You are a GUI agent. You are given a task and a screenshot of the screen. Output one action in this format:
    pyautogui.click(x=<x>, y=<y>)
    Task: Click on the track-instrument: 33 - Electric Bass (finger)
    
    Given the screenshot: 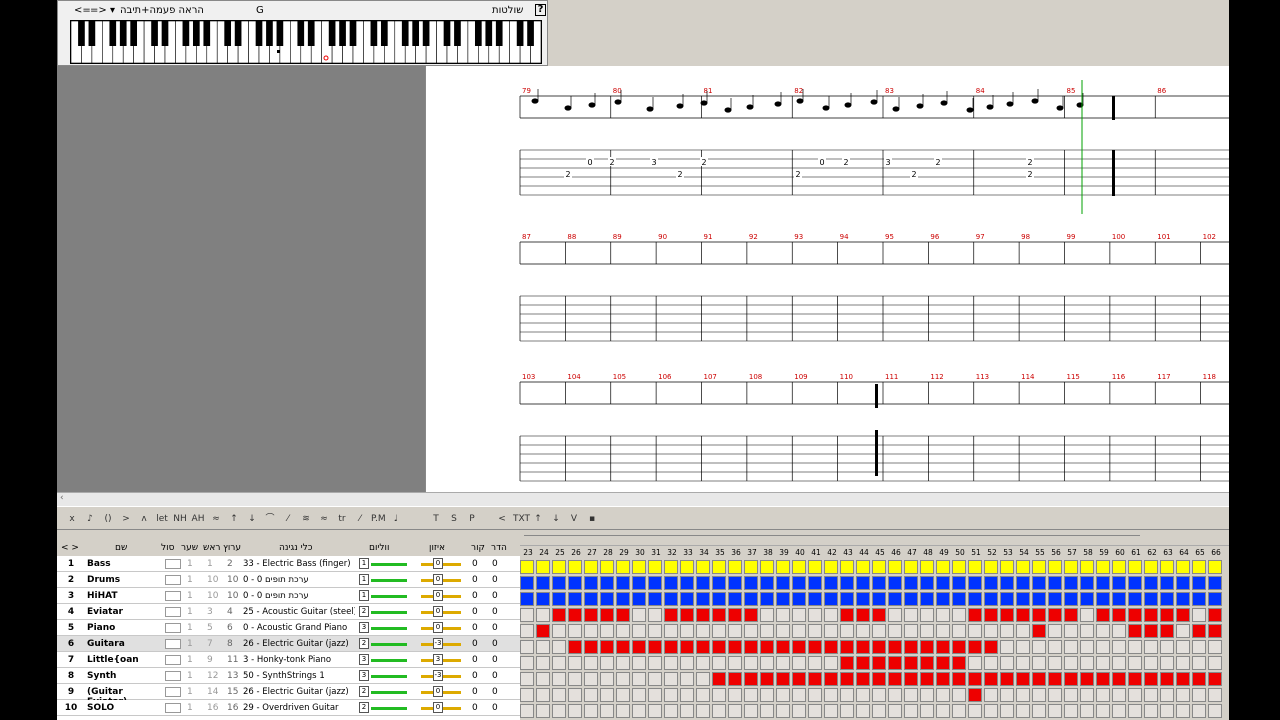 What is the action you would take?
    pyautogui.click(x=299, y=564)
    